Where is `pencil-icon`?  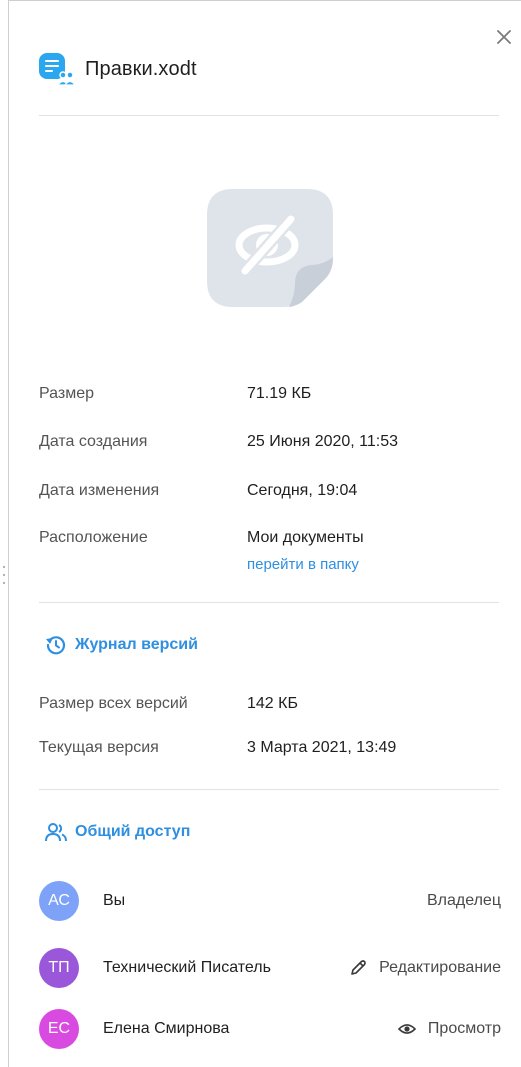 pencil-icon is located at coordinates (358, 967).